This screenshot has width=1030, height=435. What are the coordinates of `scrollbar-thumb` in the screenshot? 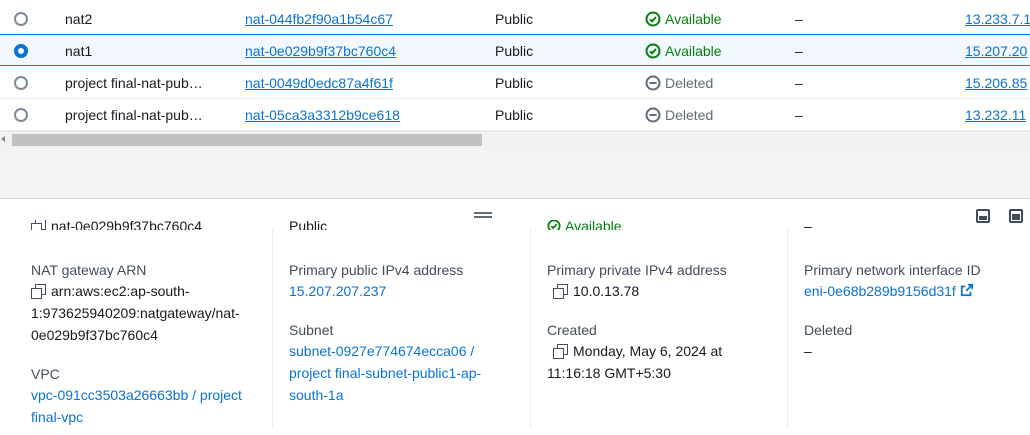 It's located at (247, 140).